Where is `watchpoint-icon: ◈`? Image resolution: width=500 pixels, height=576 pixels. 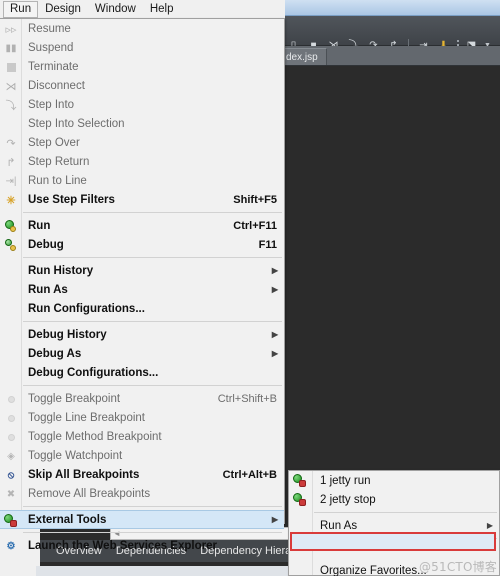 watchpoint-icon: ◈ is located at coordinates (11, 456).